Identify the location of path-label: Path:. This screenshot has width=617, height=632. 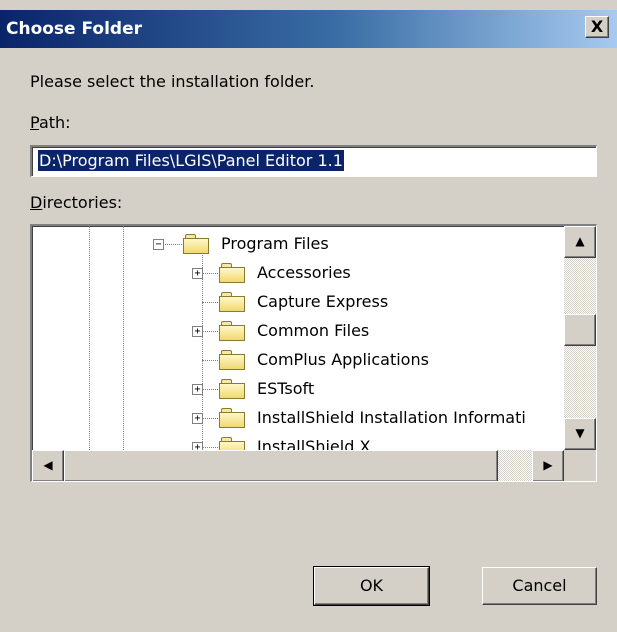
(50, 122).